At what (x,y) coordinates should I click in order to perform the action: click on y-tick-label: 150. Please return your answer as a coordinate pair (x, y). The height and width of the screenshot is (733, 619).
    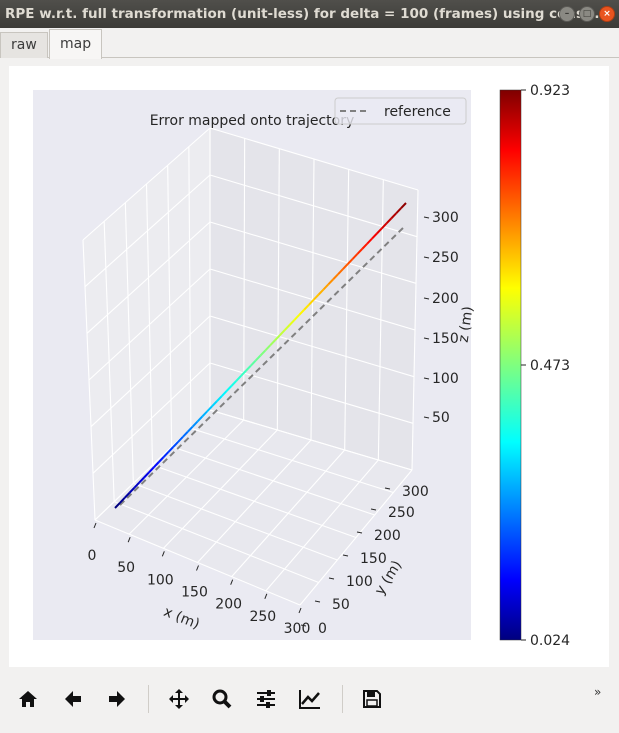
    Looking at the image, I should click on (373, 559).